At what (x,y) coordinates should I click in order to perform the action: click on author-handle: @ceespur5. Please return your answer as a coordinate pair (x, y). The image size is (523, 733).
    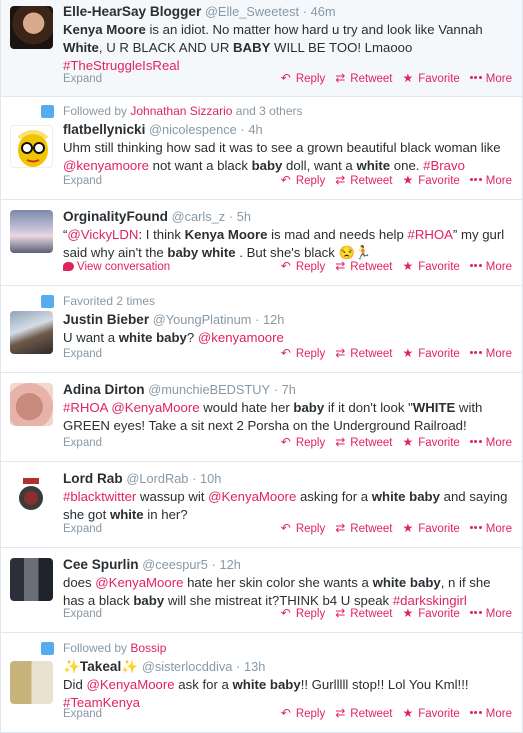
    Looking at the image, I should click on (175, 564).